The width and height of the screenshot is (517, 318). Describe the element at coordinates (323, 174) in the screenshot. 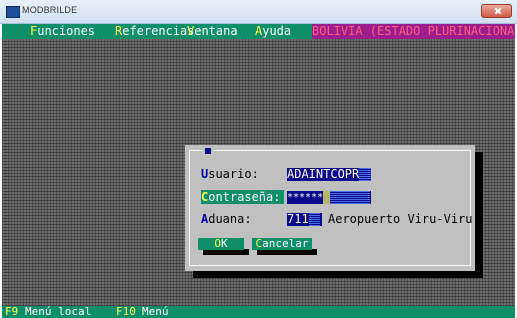

I see `usuario-value: ADAINTCOPR` at that location.